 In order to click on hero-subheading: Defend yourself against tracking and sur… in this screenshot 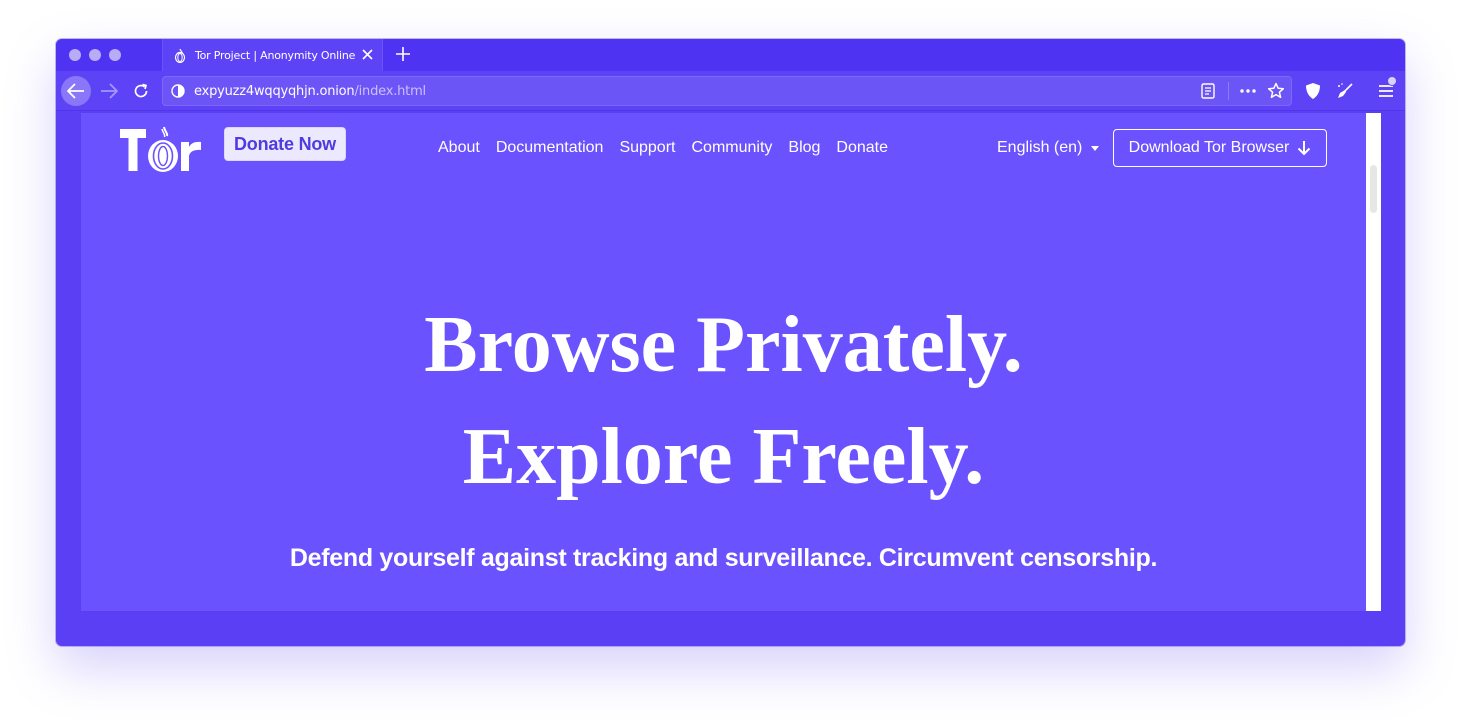, I will do `click(723, 558)`.